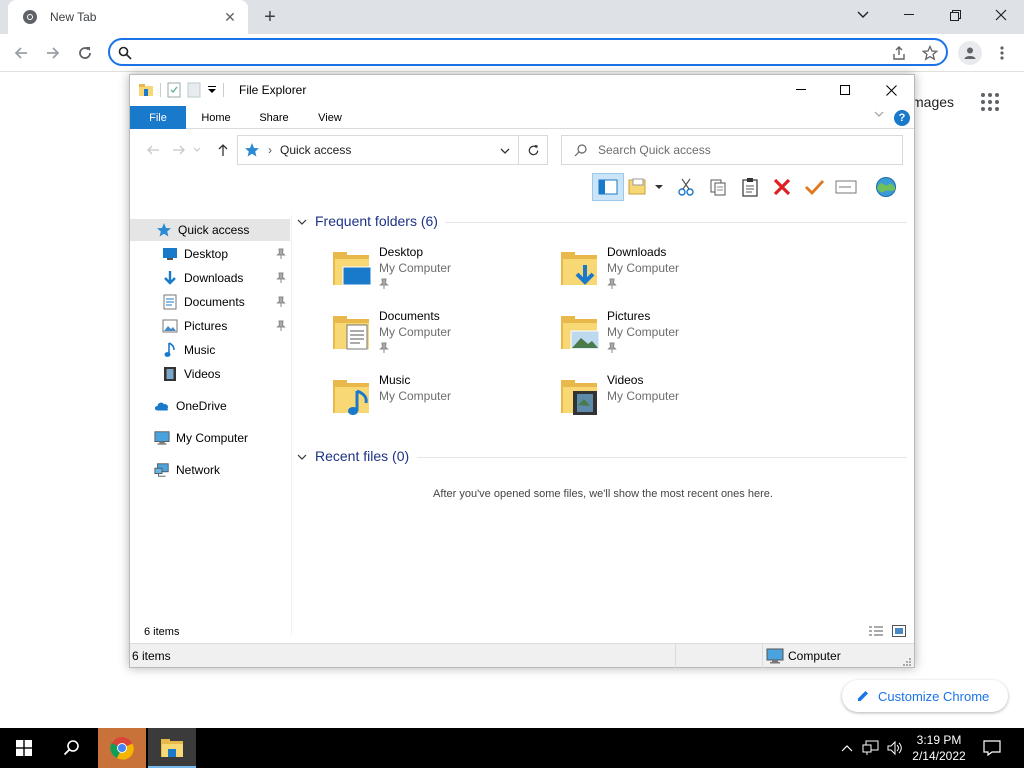  What do you see at coordinates (847, 748) in the screenshot?
I see `show-hidden-icons-button` at bounding box center [847, 748].